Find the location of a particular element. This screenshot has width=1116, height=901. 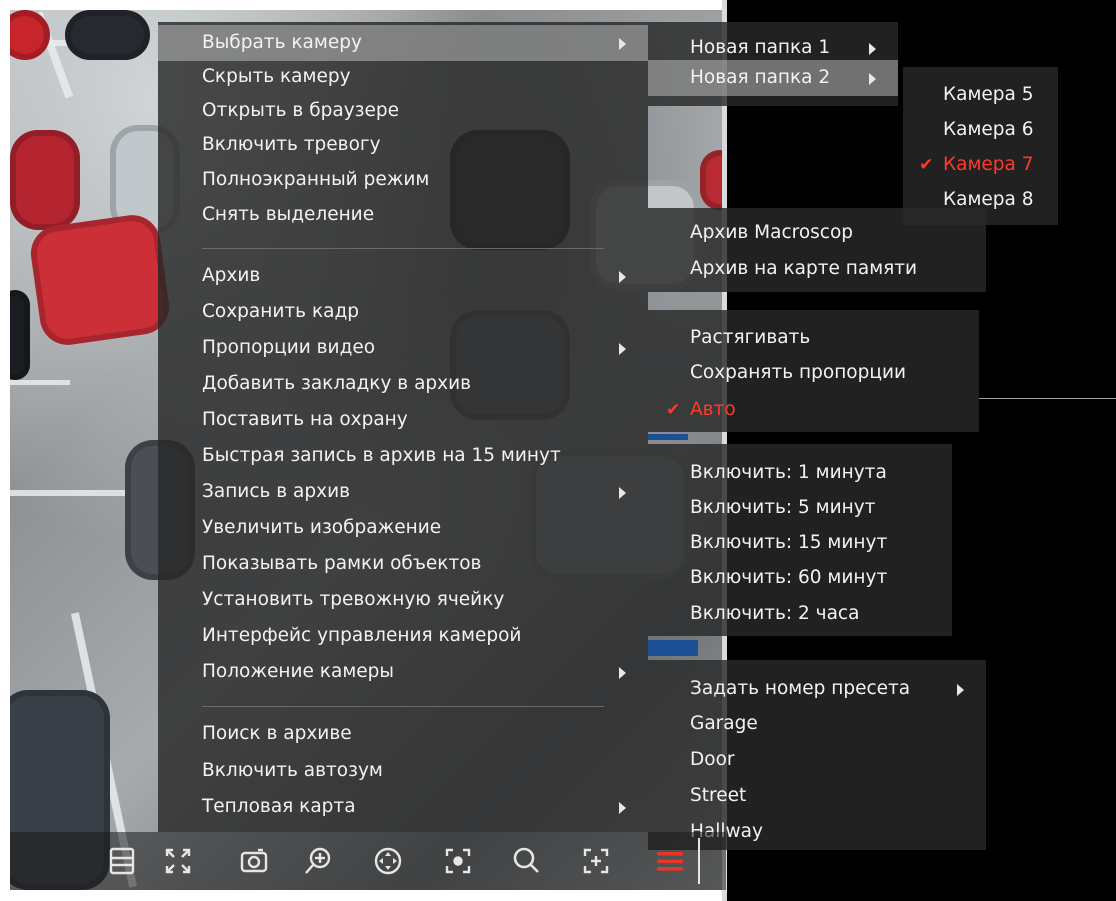

menu-item-label: Новая папка 2 is located at coordinates (760, 77).